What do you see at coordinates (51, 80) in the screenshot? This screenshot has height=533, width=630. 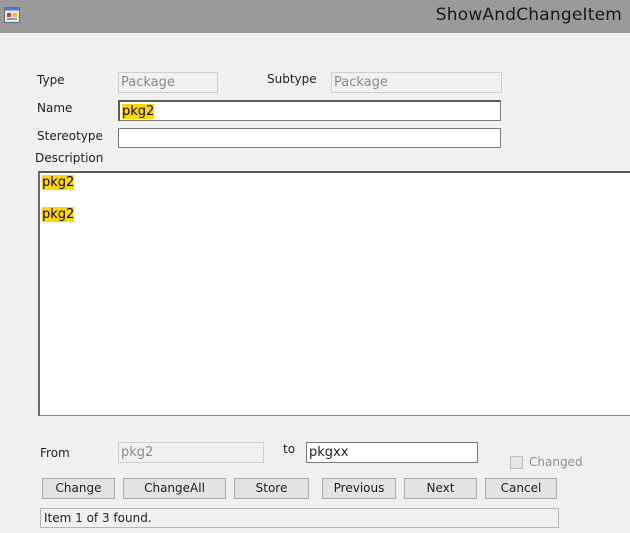 I see `type-label: Type` at bounding box center [51, 80].